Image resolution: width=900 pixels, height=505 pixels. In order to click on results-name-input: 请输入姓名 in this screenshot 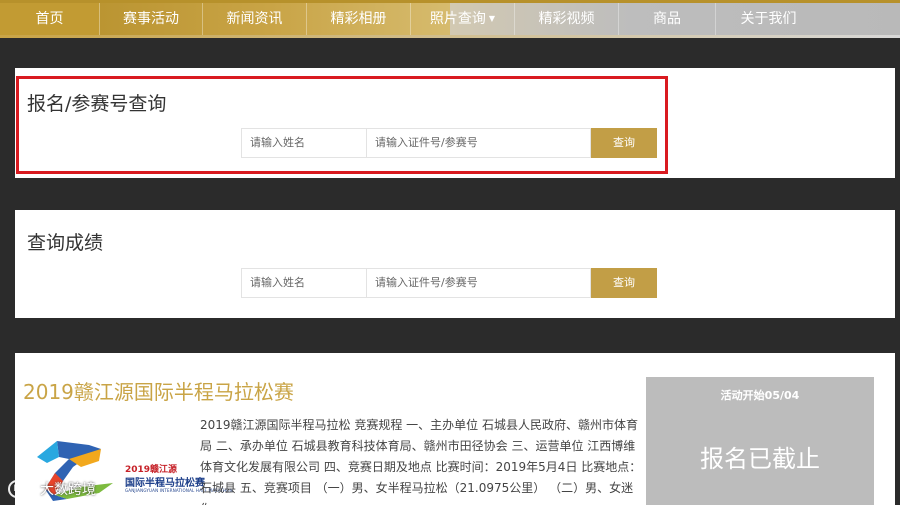, I will do `click(304, 283)`.